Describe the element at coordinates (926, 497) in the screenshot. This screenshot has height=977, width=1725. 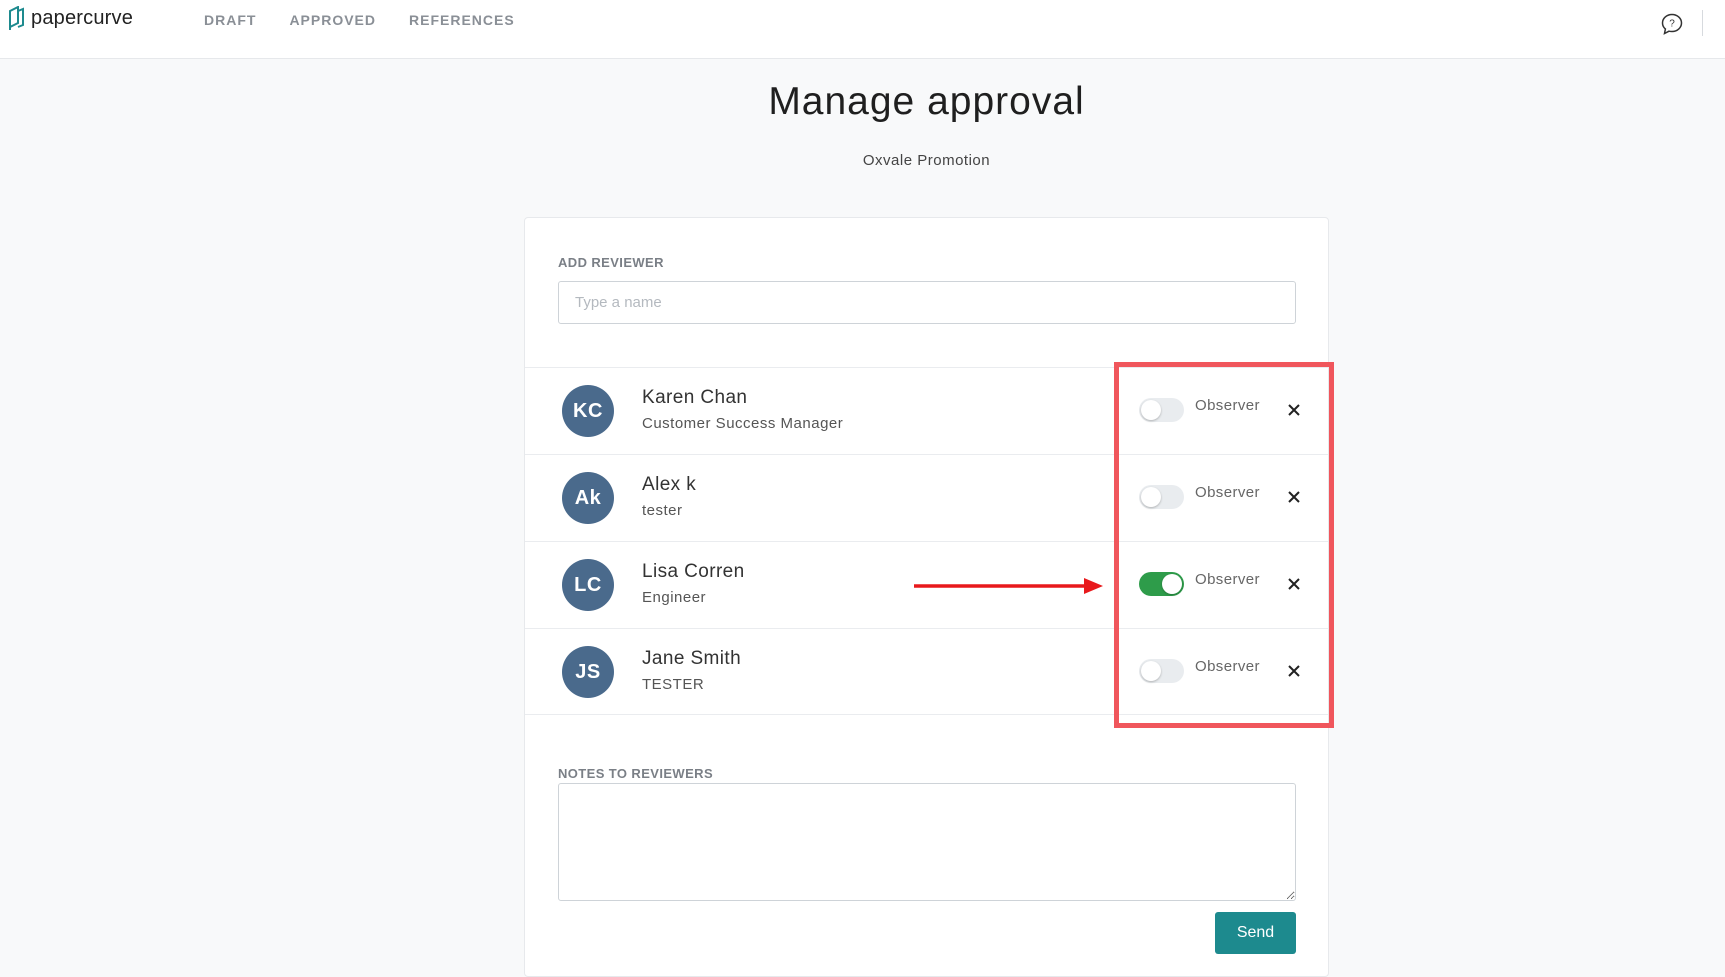
I see `reviewer-row: Ak Alex k tester Observer` at that location.